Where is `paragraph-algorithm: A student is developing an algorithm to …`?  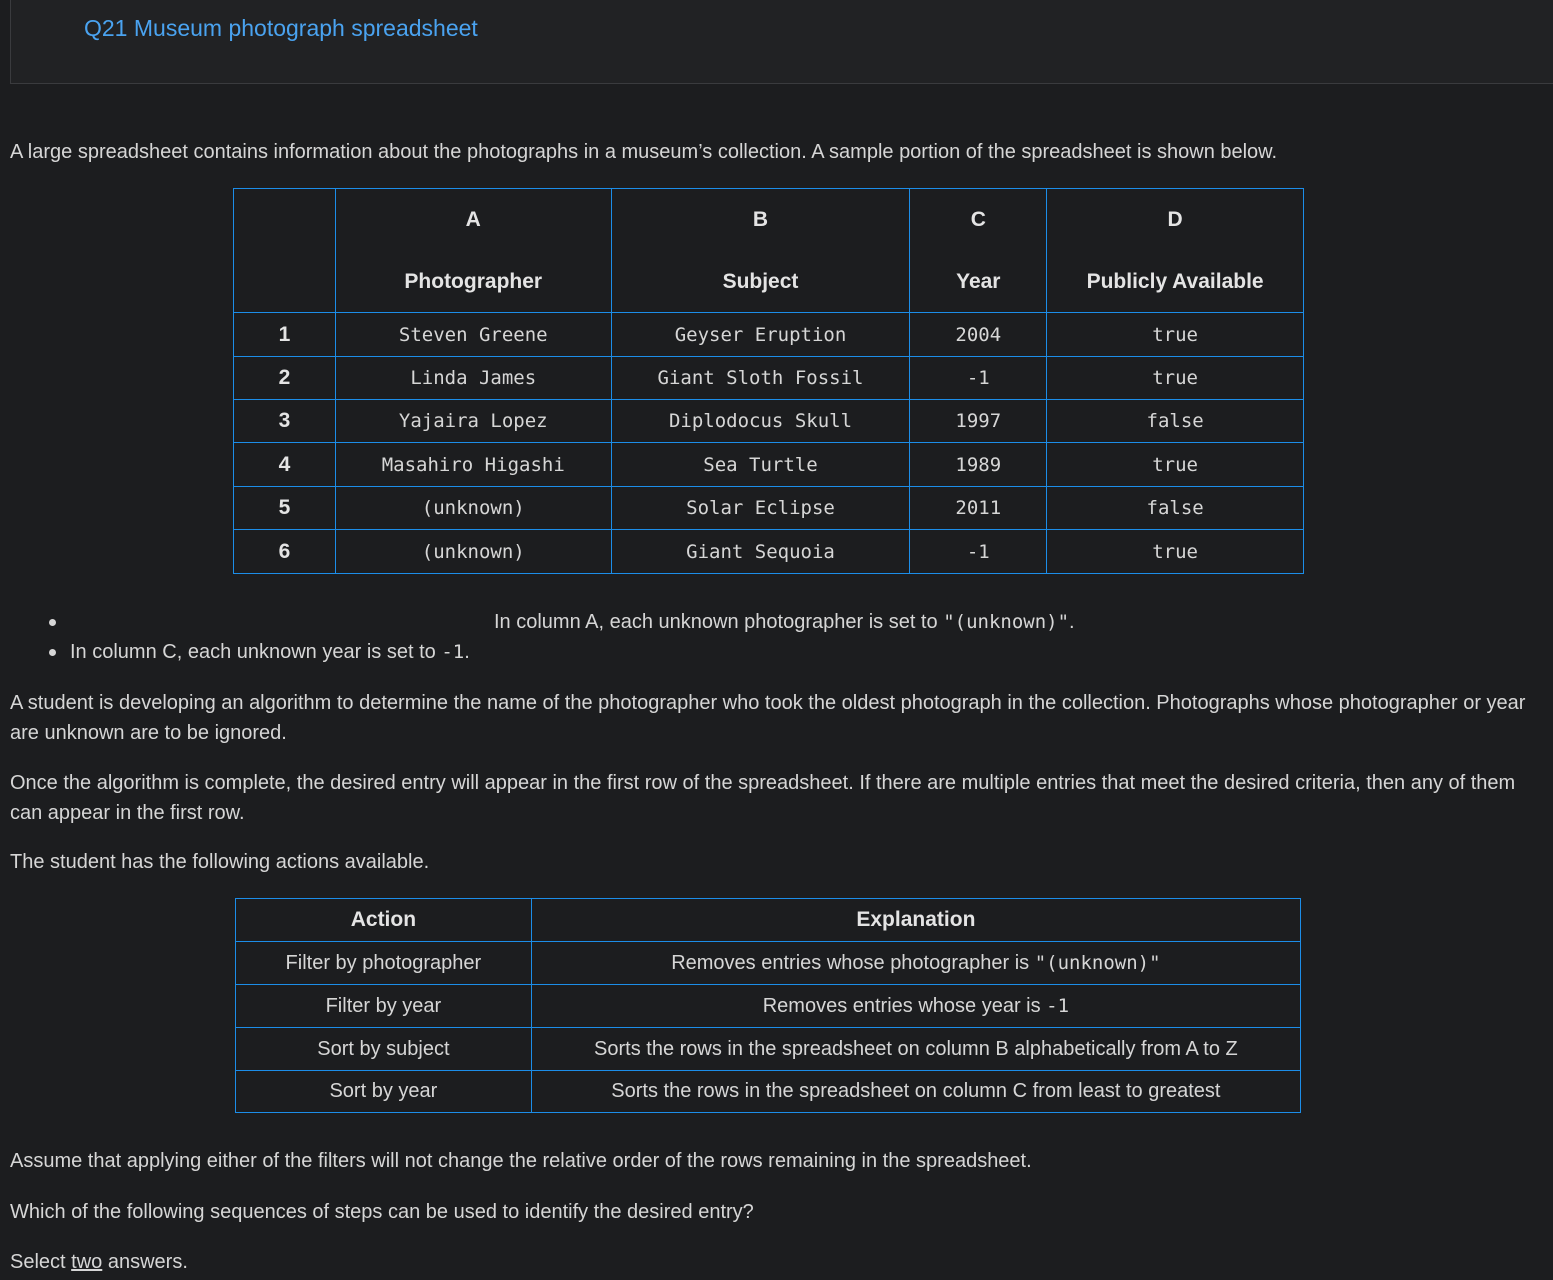
paragraph-algorithm: A student is developing an algorithm to … is located at coordinates (768, 718).